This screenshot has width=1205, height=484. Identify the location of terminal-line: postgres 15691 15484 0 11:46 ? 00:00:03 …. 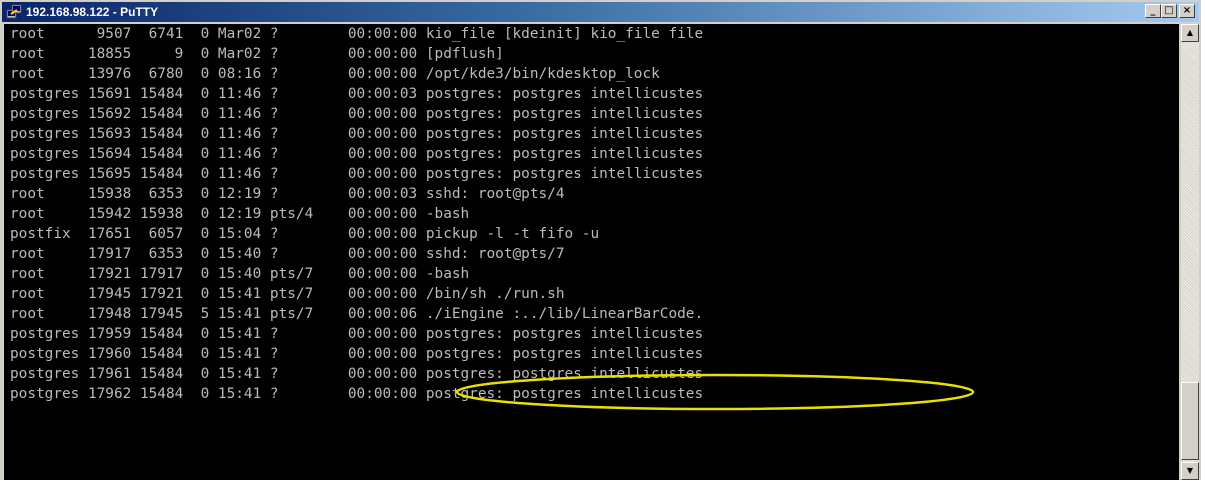
(357, 94).